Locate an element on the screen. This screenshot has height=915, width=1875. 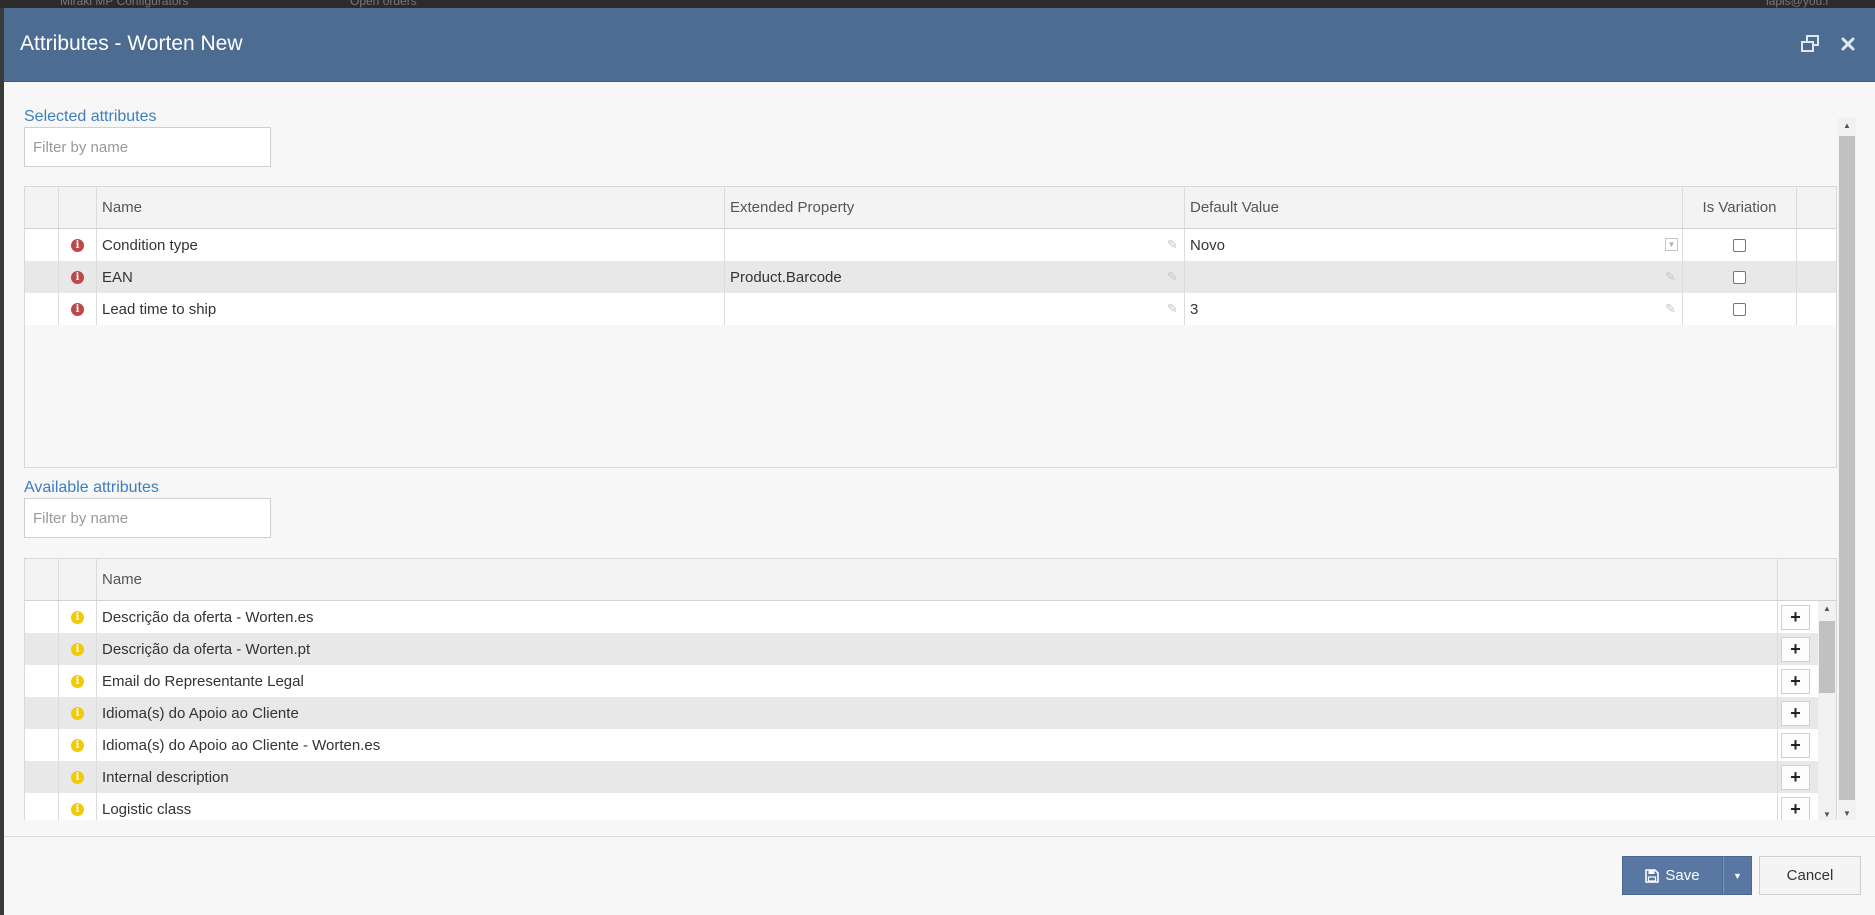
attribute-name: Descrição da oferta - Worten.es is located at coordinates (937, 617).